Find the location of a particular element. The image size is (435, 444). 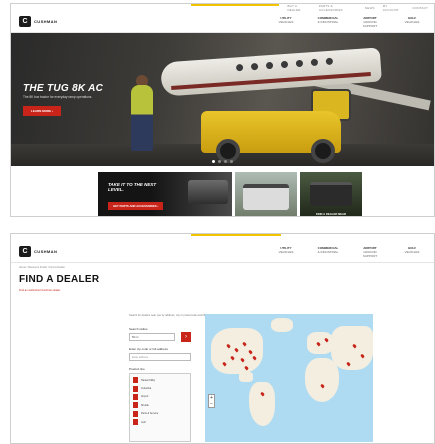

product-line-option: Golf is located at coordinates (160, 422).